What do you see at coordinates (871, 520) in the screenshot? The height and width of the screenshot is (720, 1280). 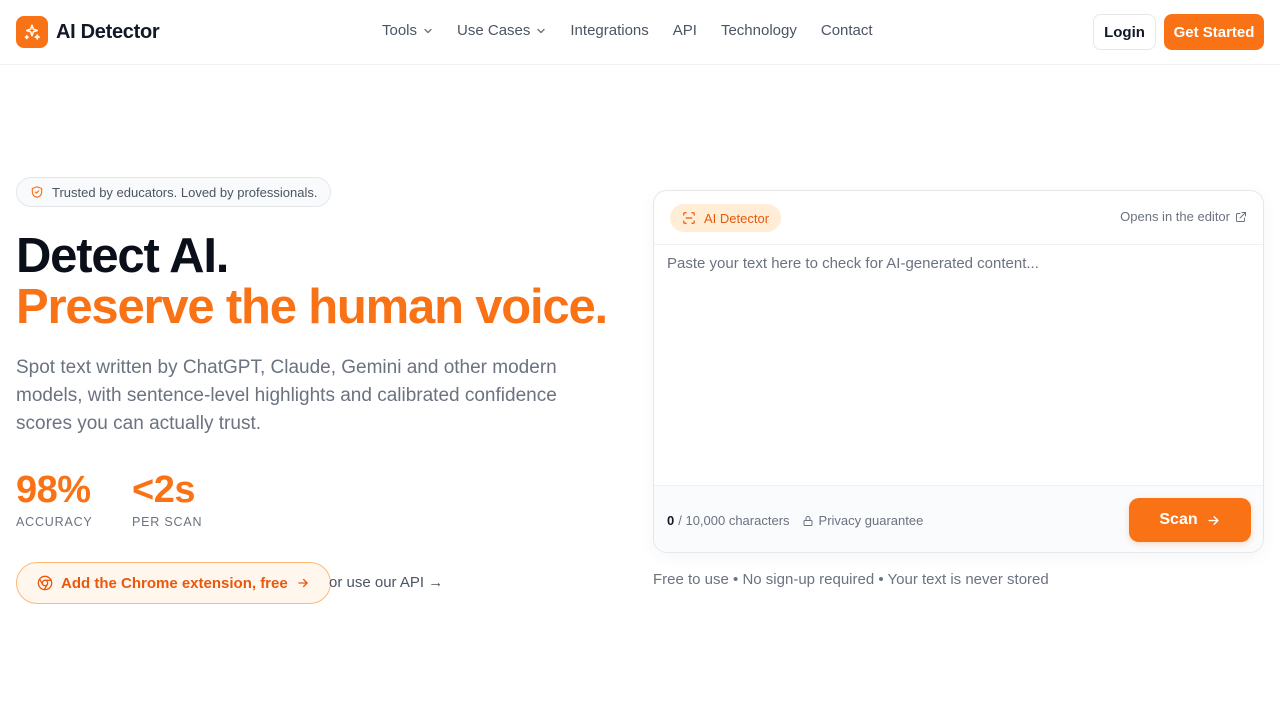 I see `privacy-label: Privacy guarantee` at bounding box center [871, 520].